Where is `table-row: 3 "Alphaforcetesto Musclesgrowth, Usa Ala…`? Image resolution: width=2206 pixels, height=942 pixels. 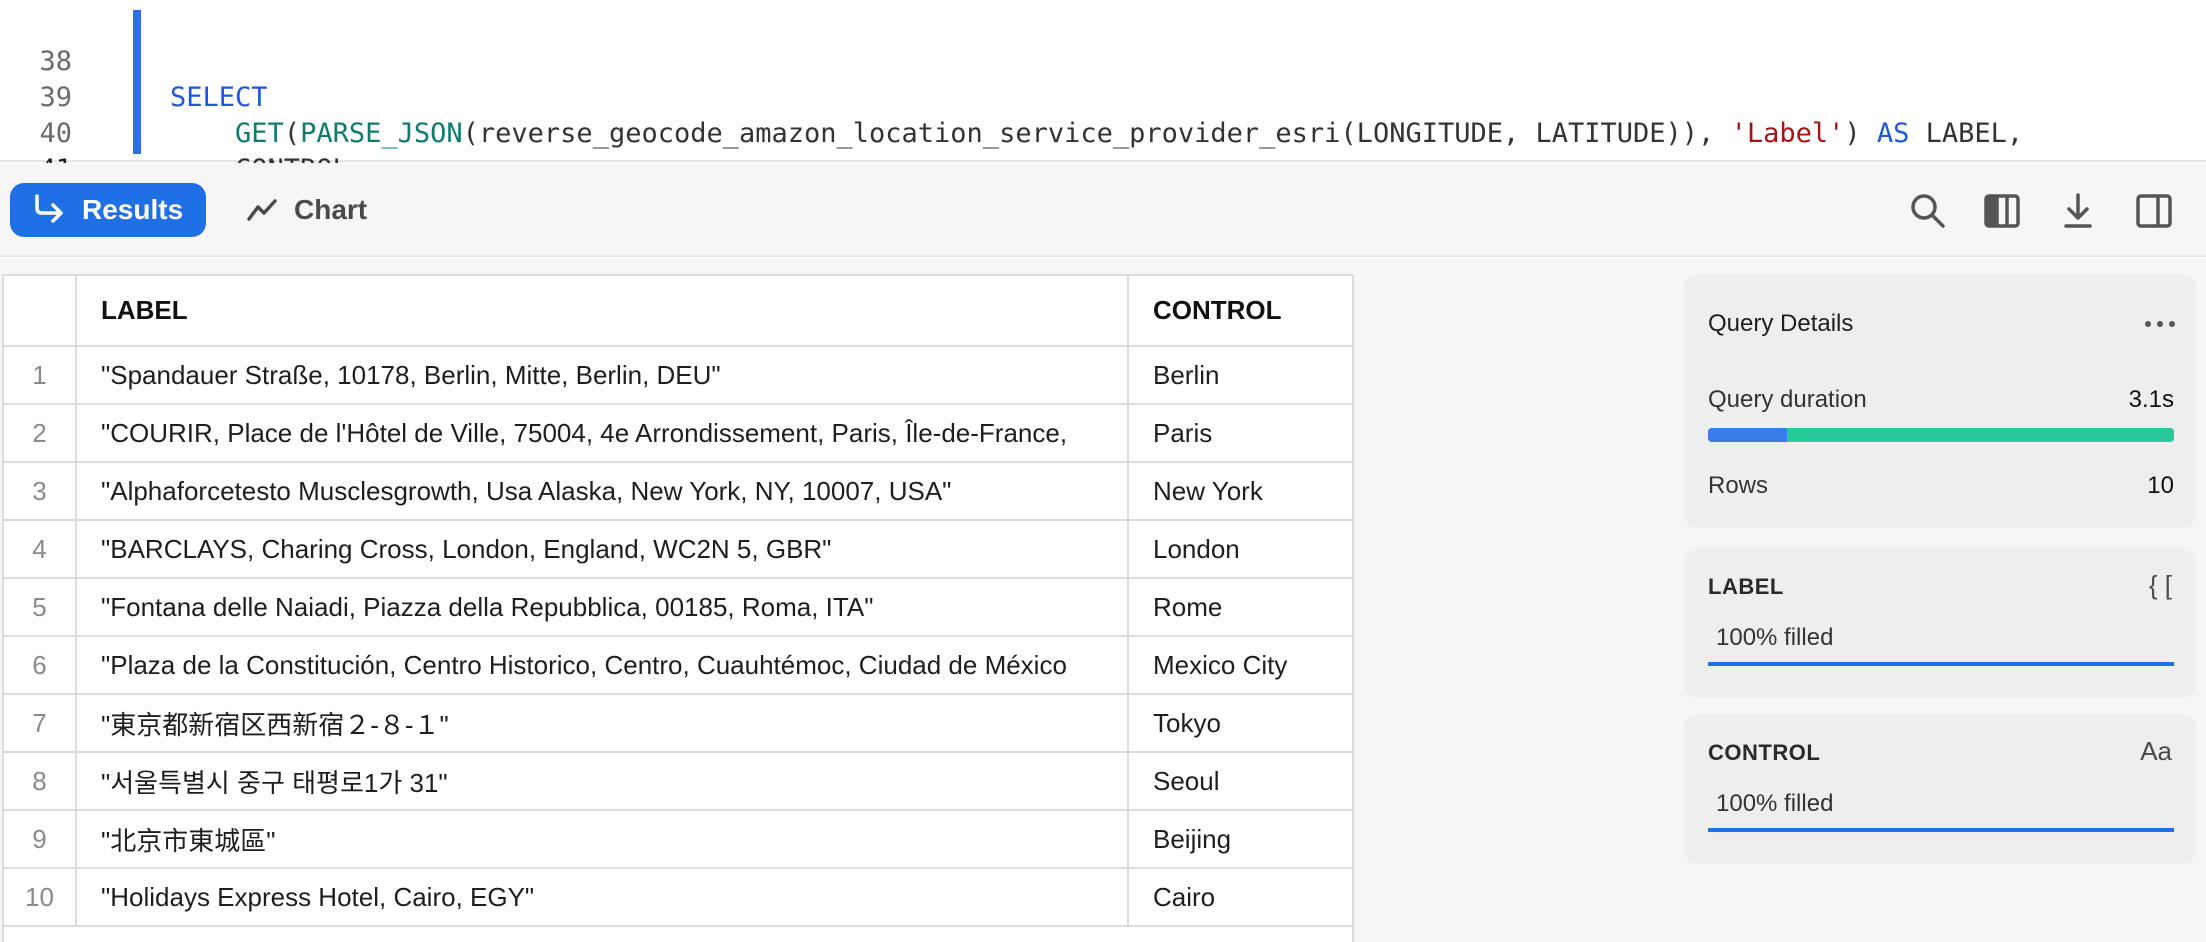
table-row: 3 "Alphaforcetesto Musclesgrowth, Usa Ala… is located at coordinates (678, 491).